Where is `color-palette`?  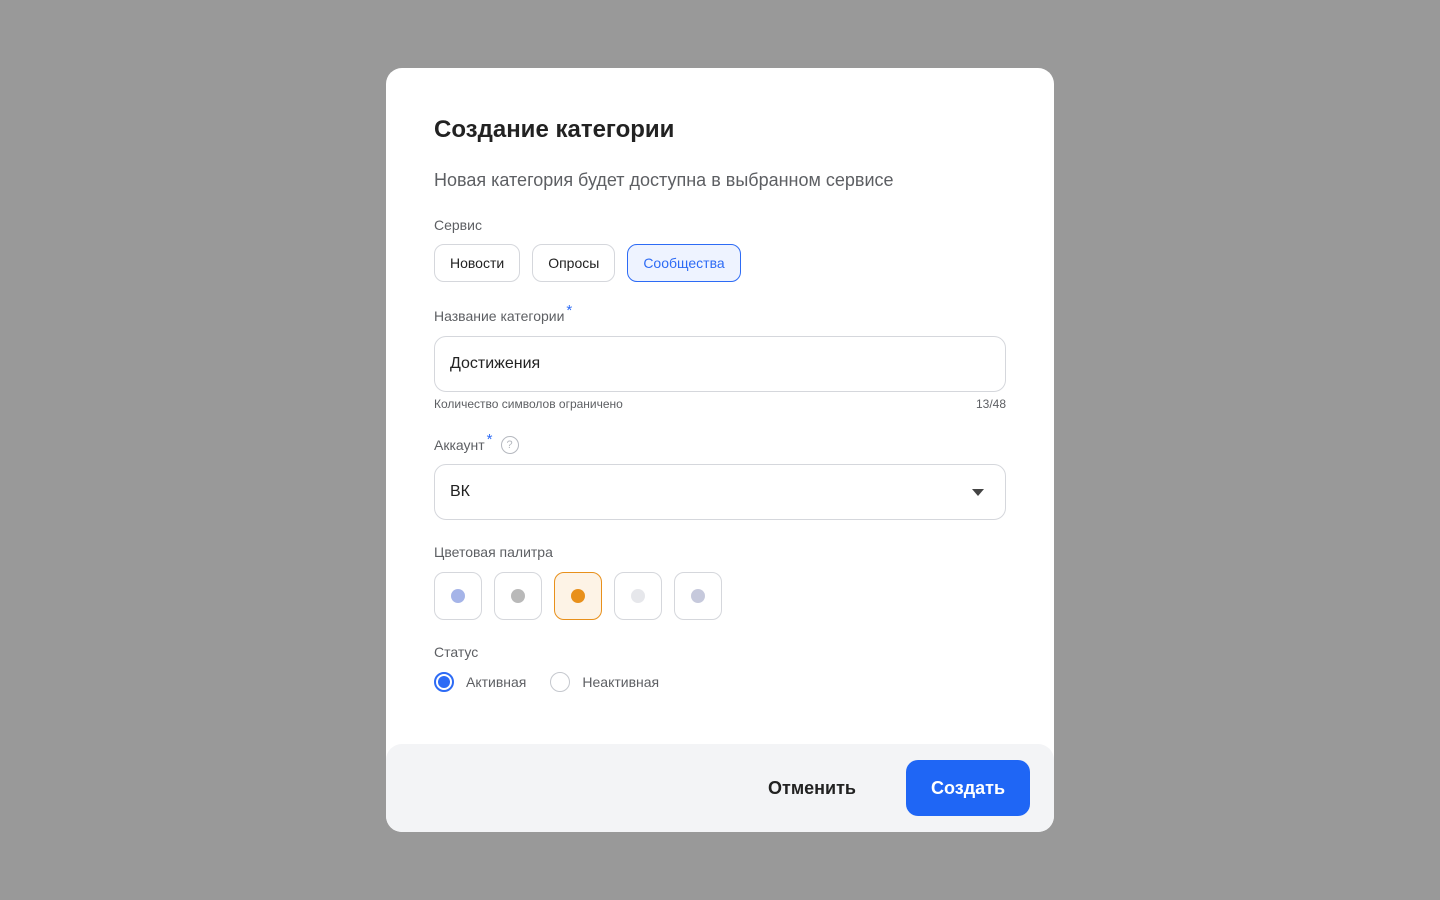 color-palette is located at coordinates (578, 596).